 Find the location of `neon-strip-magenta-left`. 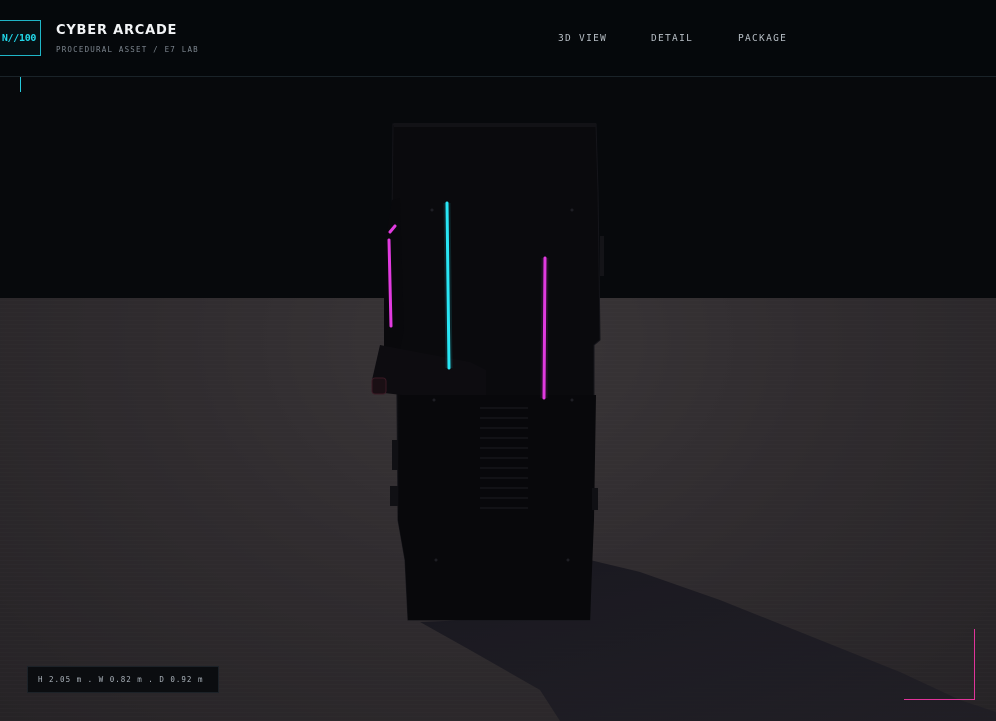

neon-strip-magenta-left is located at coordinates (390, 283).